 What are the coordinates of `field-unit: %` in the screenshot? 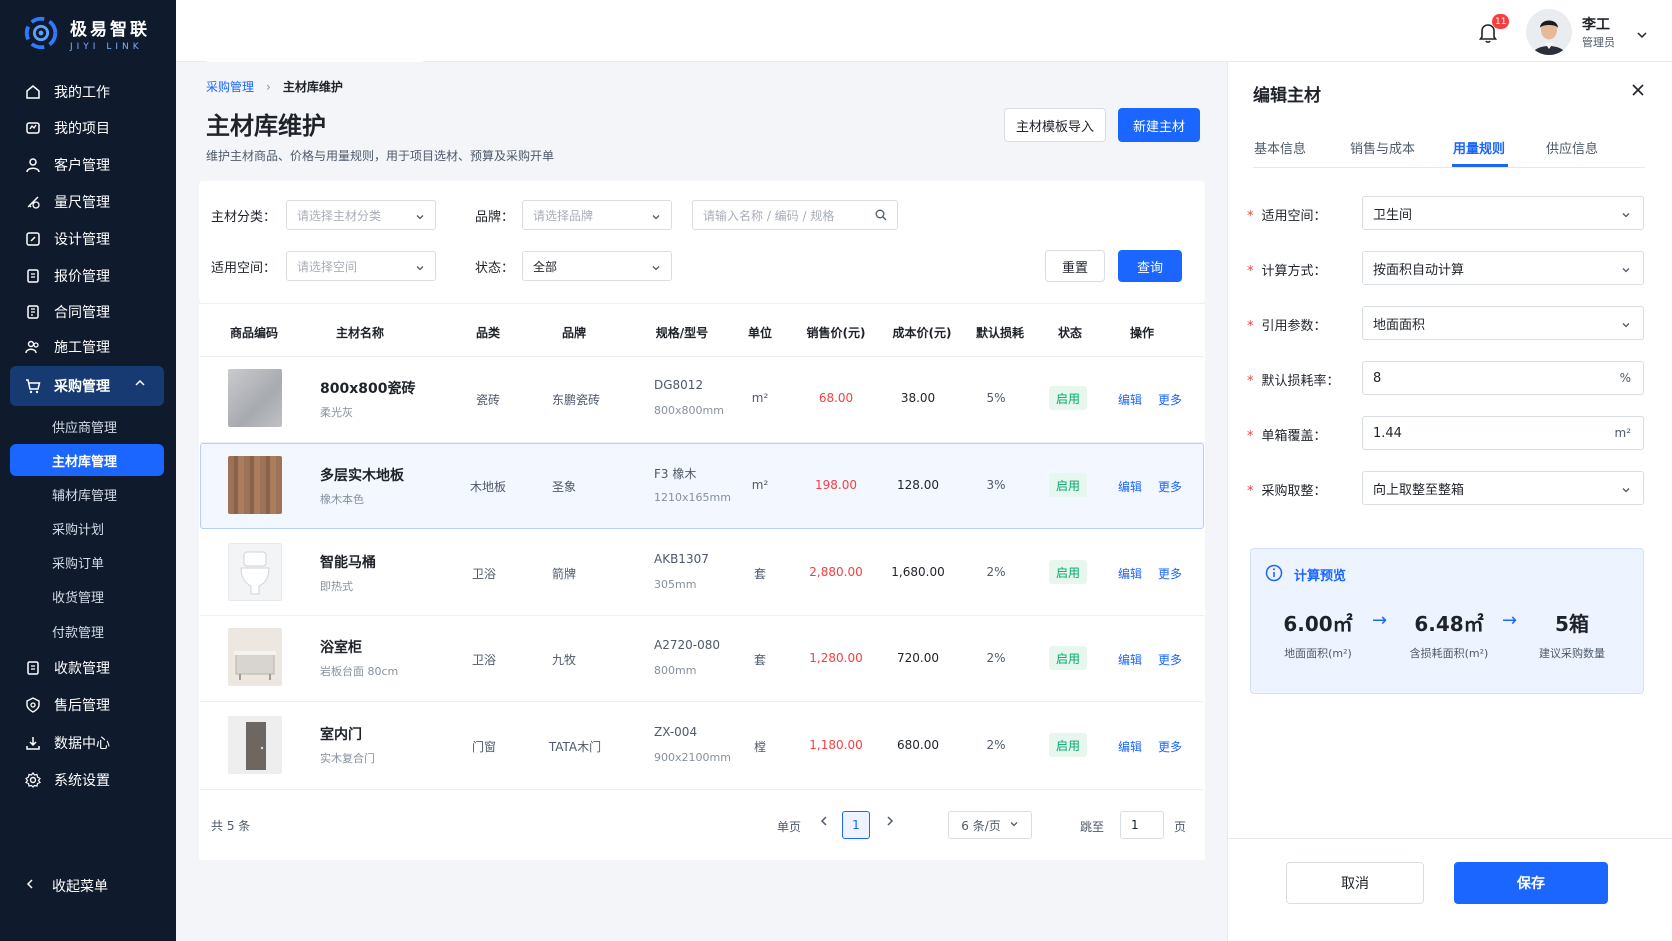 It's located at (1625, 378).